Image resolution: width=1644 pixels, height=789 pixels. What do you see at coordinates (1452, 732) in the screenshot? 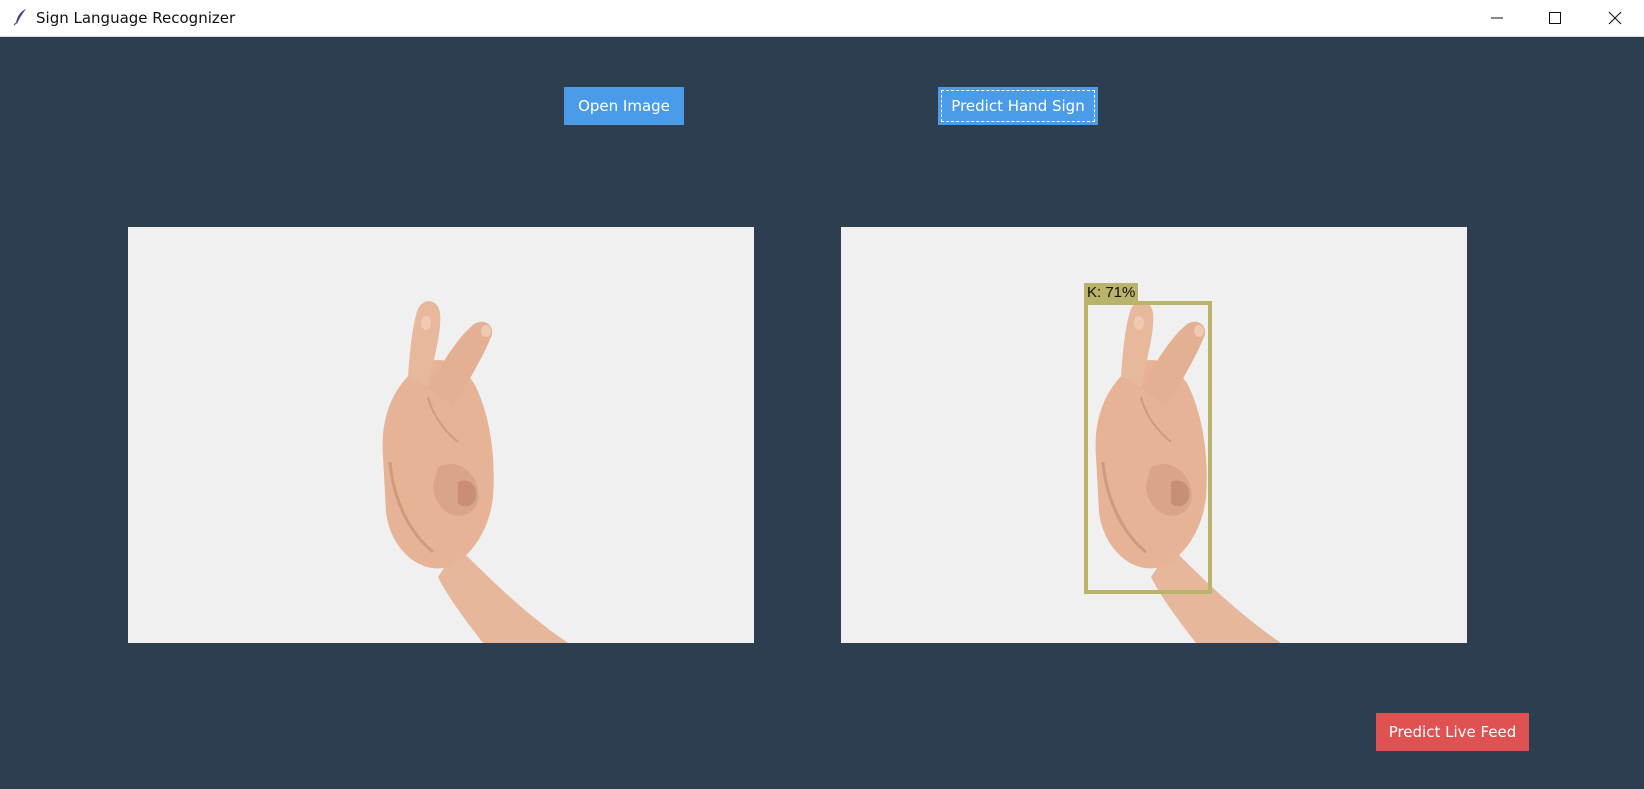
I see `predict-live-feed-button: Predict Live Feed` at bounding box center [1452, 732].